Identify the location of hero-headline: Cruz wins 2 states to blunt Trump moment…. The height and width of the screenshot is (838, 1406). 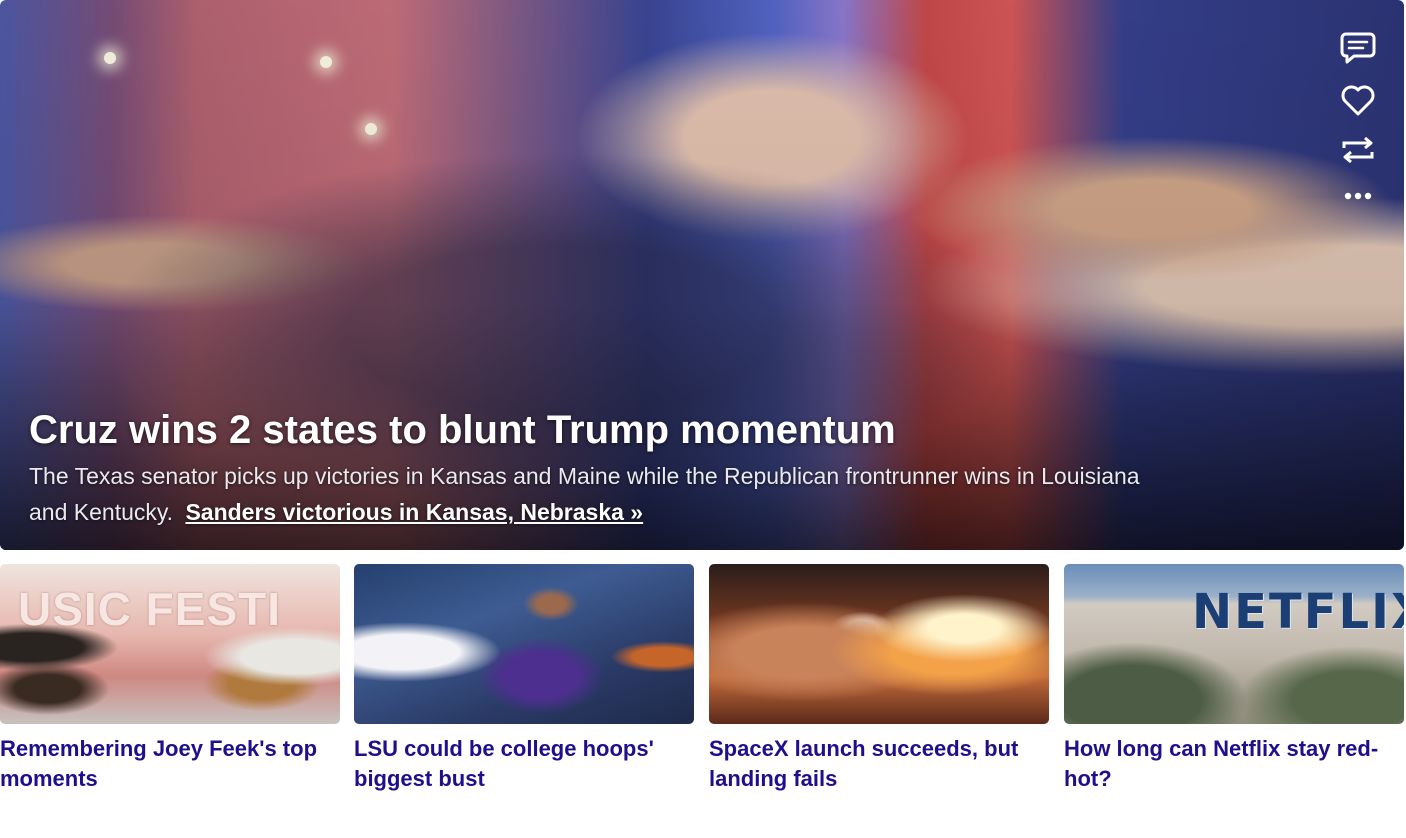
(629, 430).